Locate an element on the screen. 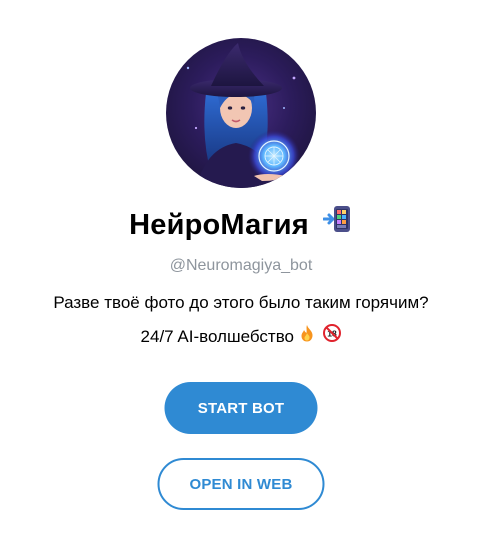 Image resolution: width=482 pixels, height=543 pixels. bot-description-line2-row: 24/7 AI-волшебство 18 is located at coordinates (241, 336).